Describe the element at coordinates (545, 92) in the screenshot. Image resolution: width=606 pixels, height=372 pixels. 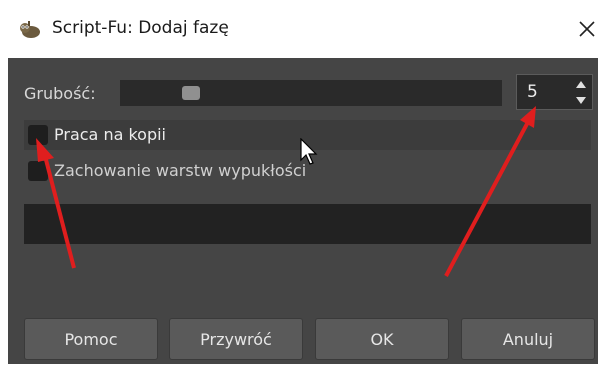
I see `thickness-input` at that location.